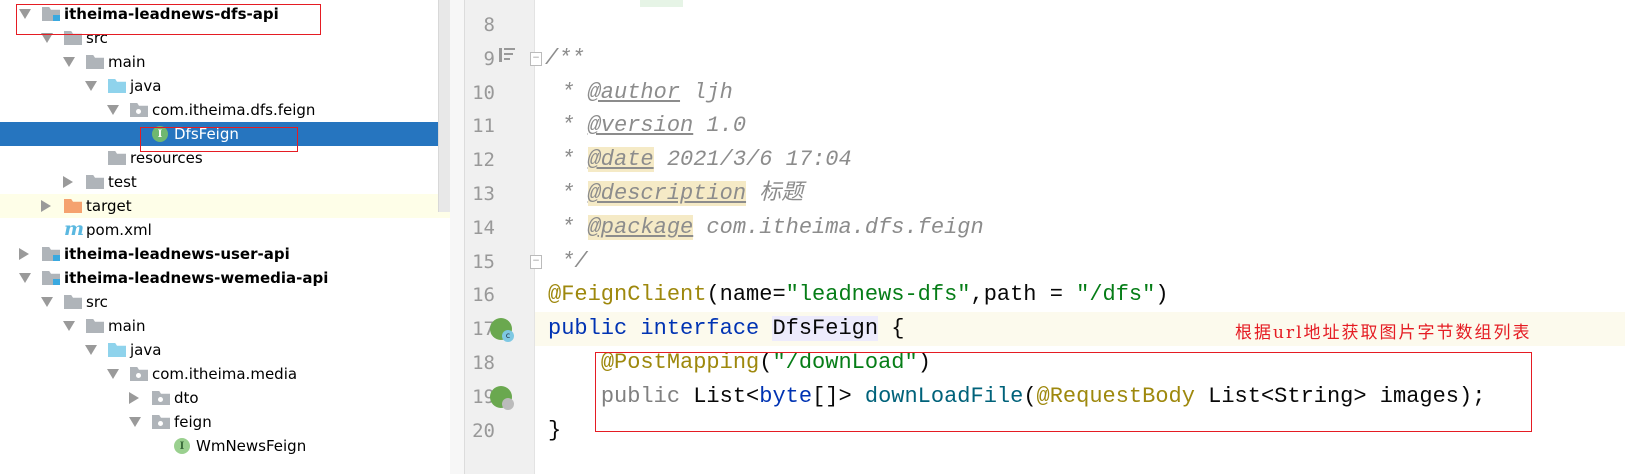  Describe the element at coordinates (675, 194) in the screenshot. I see `code-line: * @description 标题` at that location.